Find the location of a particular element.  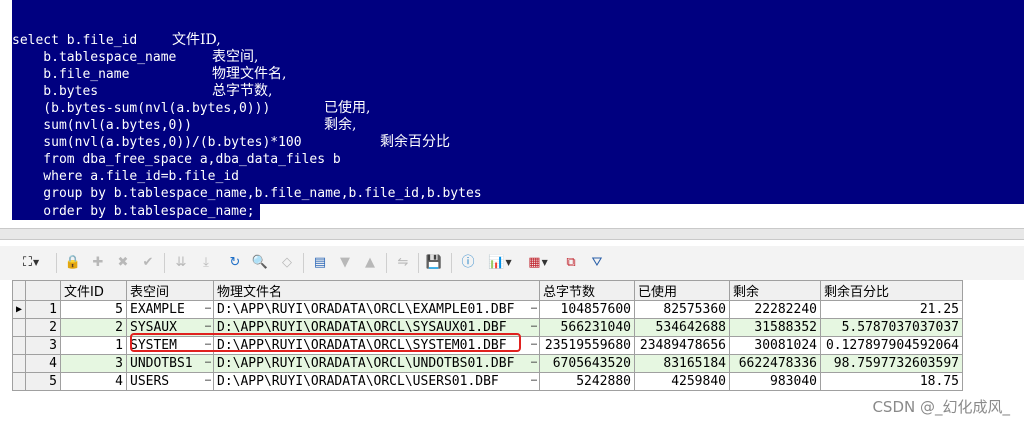

compare-icon: ⧉ is located at coordinates (571, 263).